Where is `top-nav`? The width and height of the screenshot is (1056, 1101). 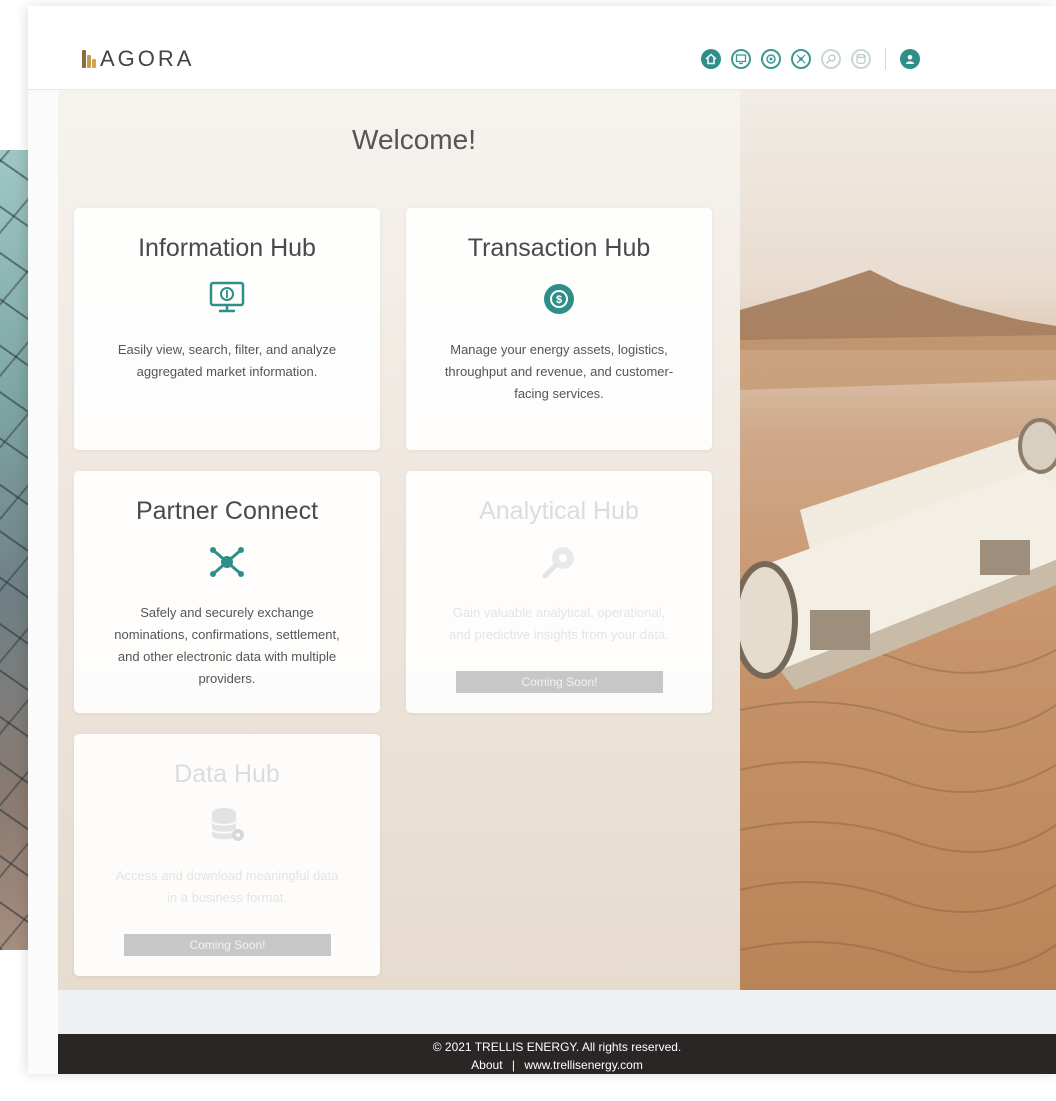
top-nav is located at coordinates (810, 59).